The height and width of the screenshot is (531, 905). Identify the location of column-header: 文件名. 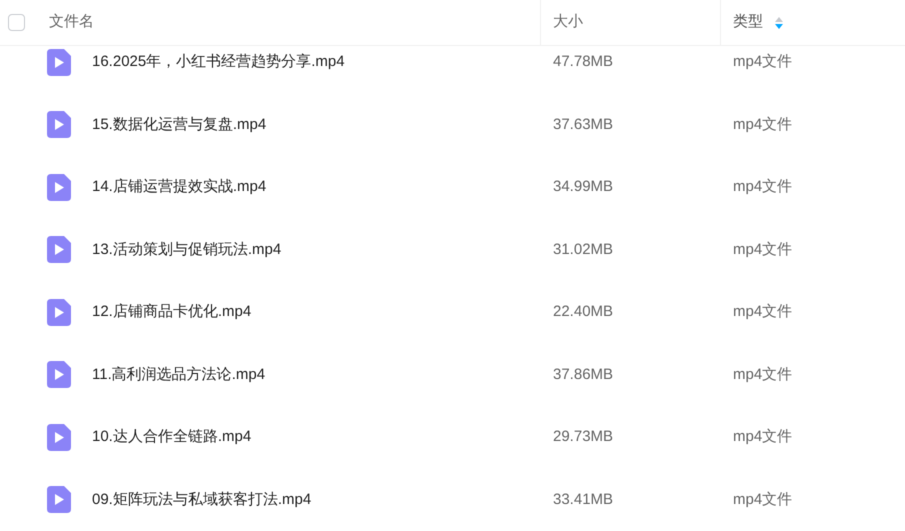
(71, 22).